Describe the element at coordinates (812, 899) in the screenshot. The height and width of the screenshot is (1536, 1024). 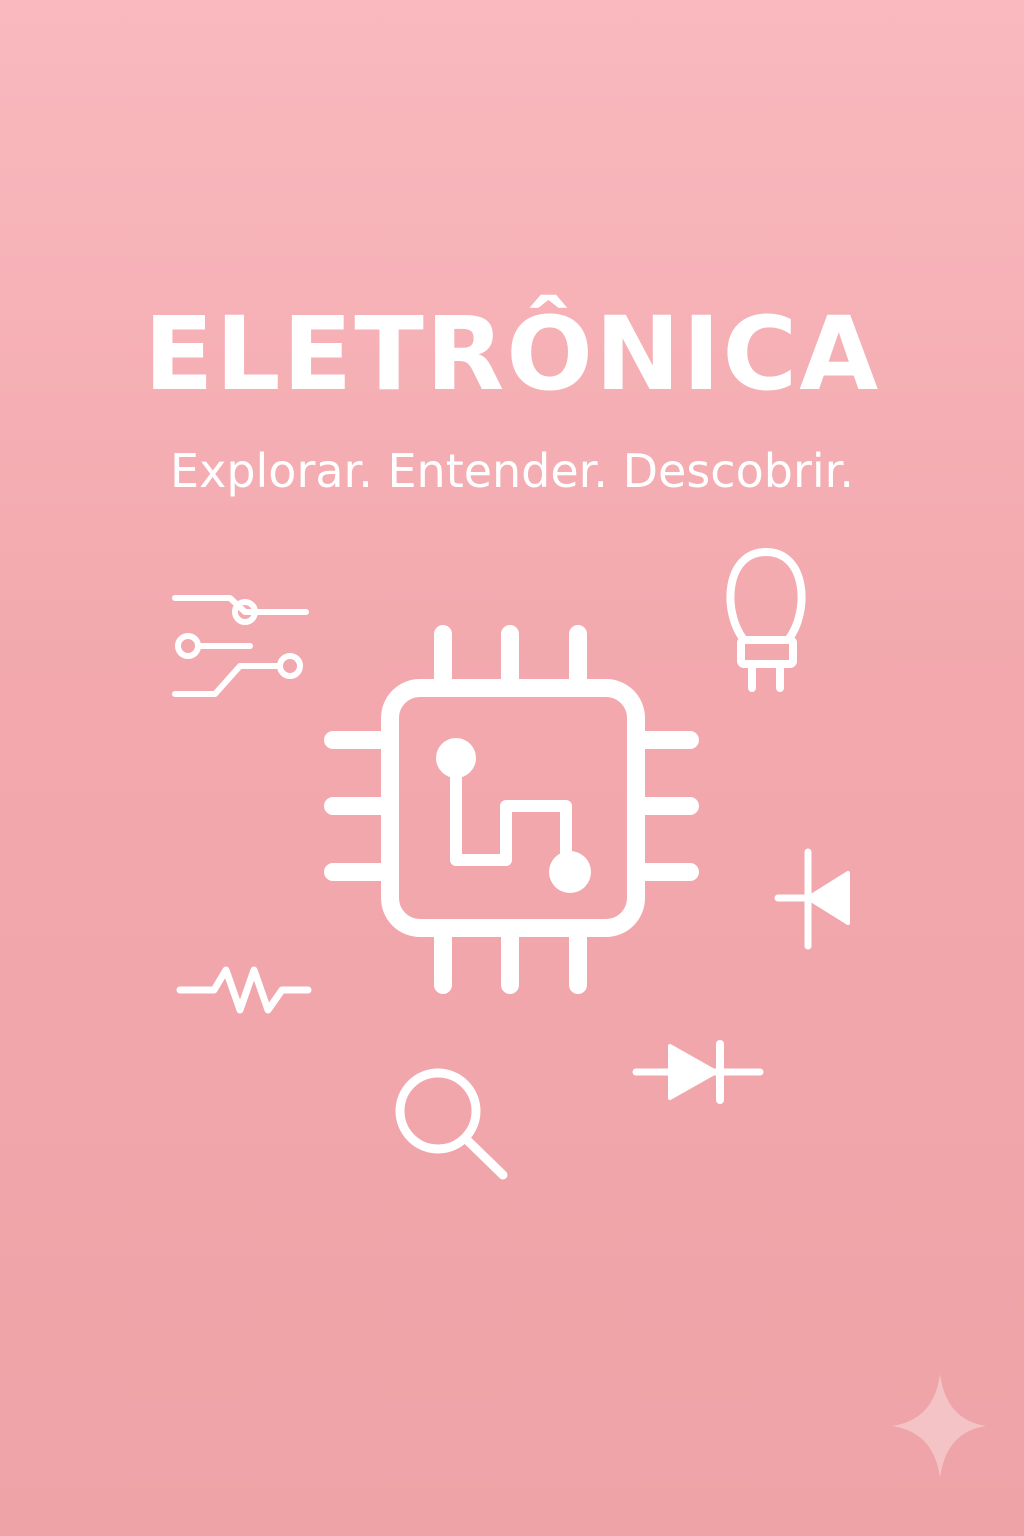
I see `diode-vertical-icon` at that location.